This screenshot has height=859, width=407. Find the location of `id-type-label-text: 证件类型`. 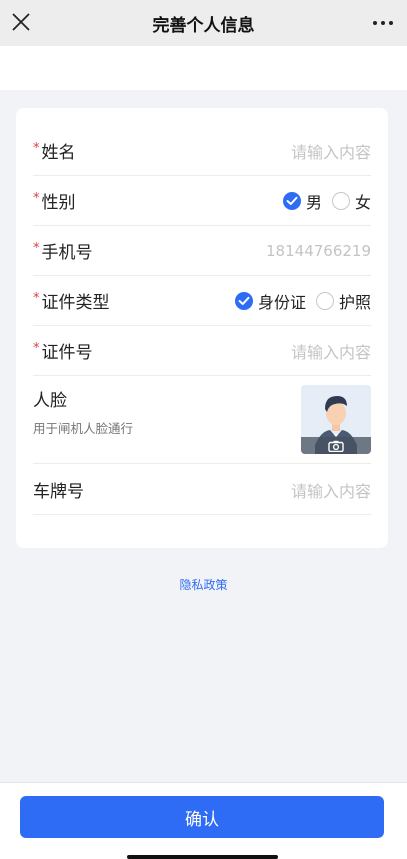

id-type-label-text: 证件类型 is located at coordinates (75, 303).